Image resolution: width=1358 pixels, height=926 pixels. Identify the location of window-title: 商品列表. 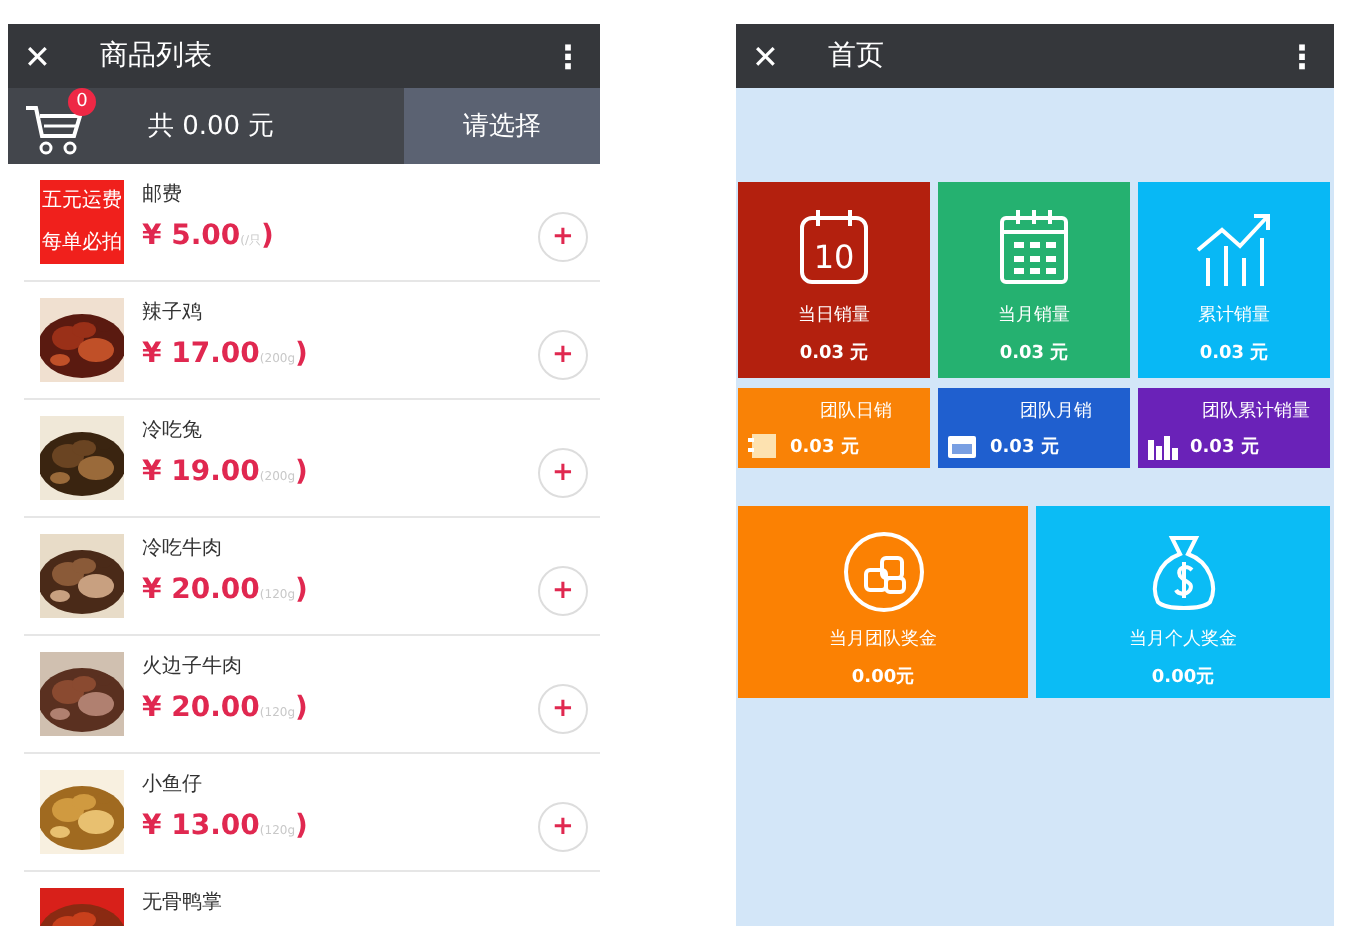
(157, 56).